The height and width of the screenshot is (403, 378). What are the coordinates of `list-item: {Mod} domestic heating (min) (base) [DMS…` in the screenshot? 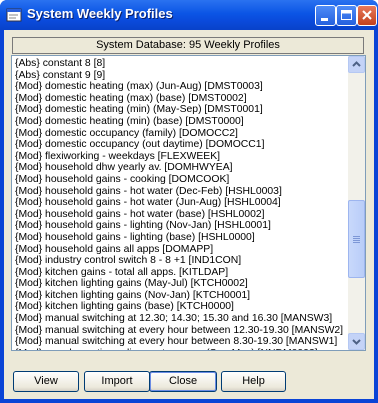 It's located at (182, 122).